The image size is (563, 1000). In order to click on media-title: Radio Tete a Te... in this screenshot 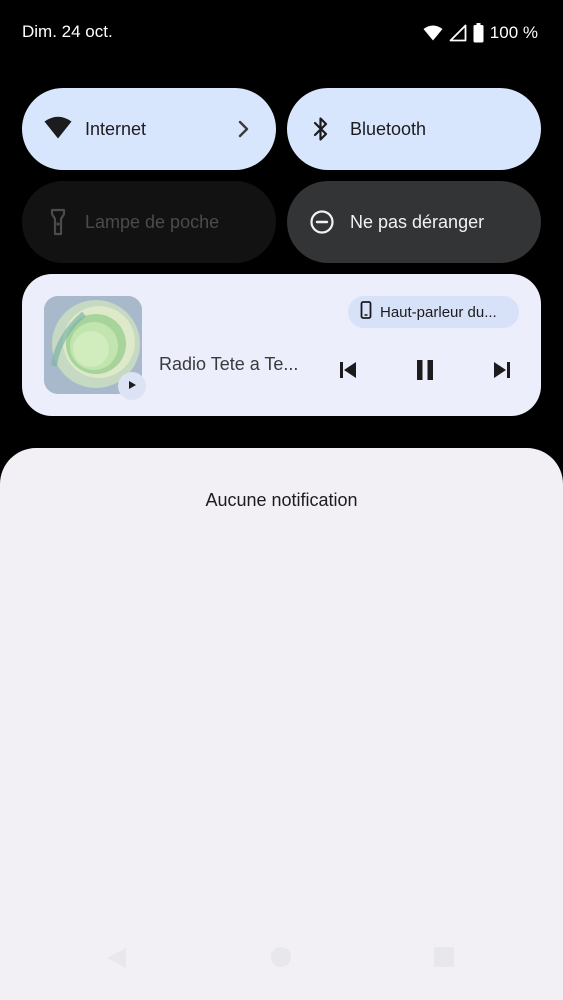, I will do `click(229, 364)`.